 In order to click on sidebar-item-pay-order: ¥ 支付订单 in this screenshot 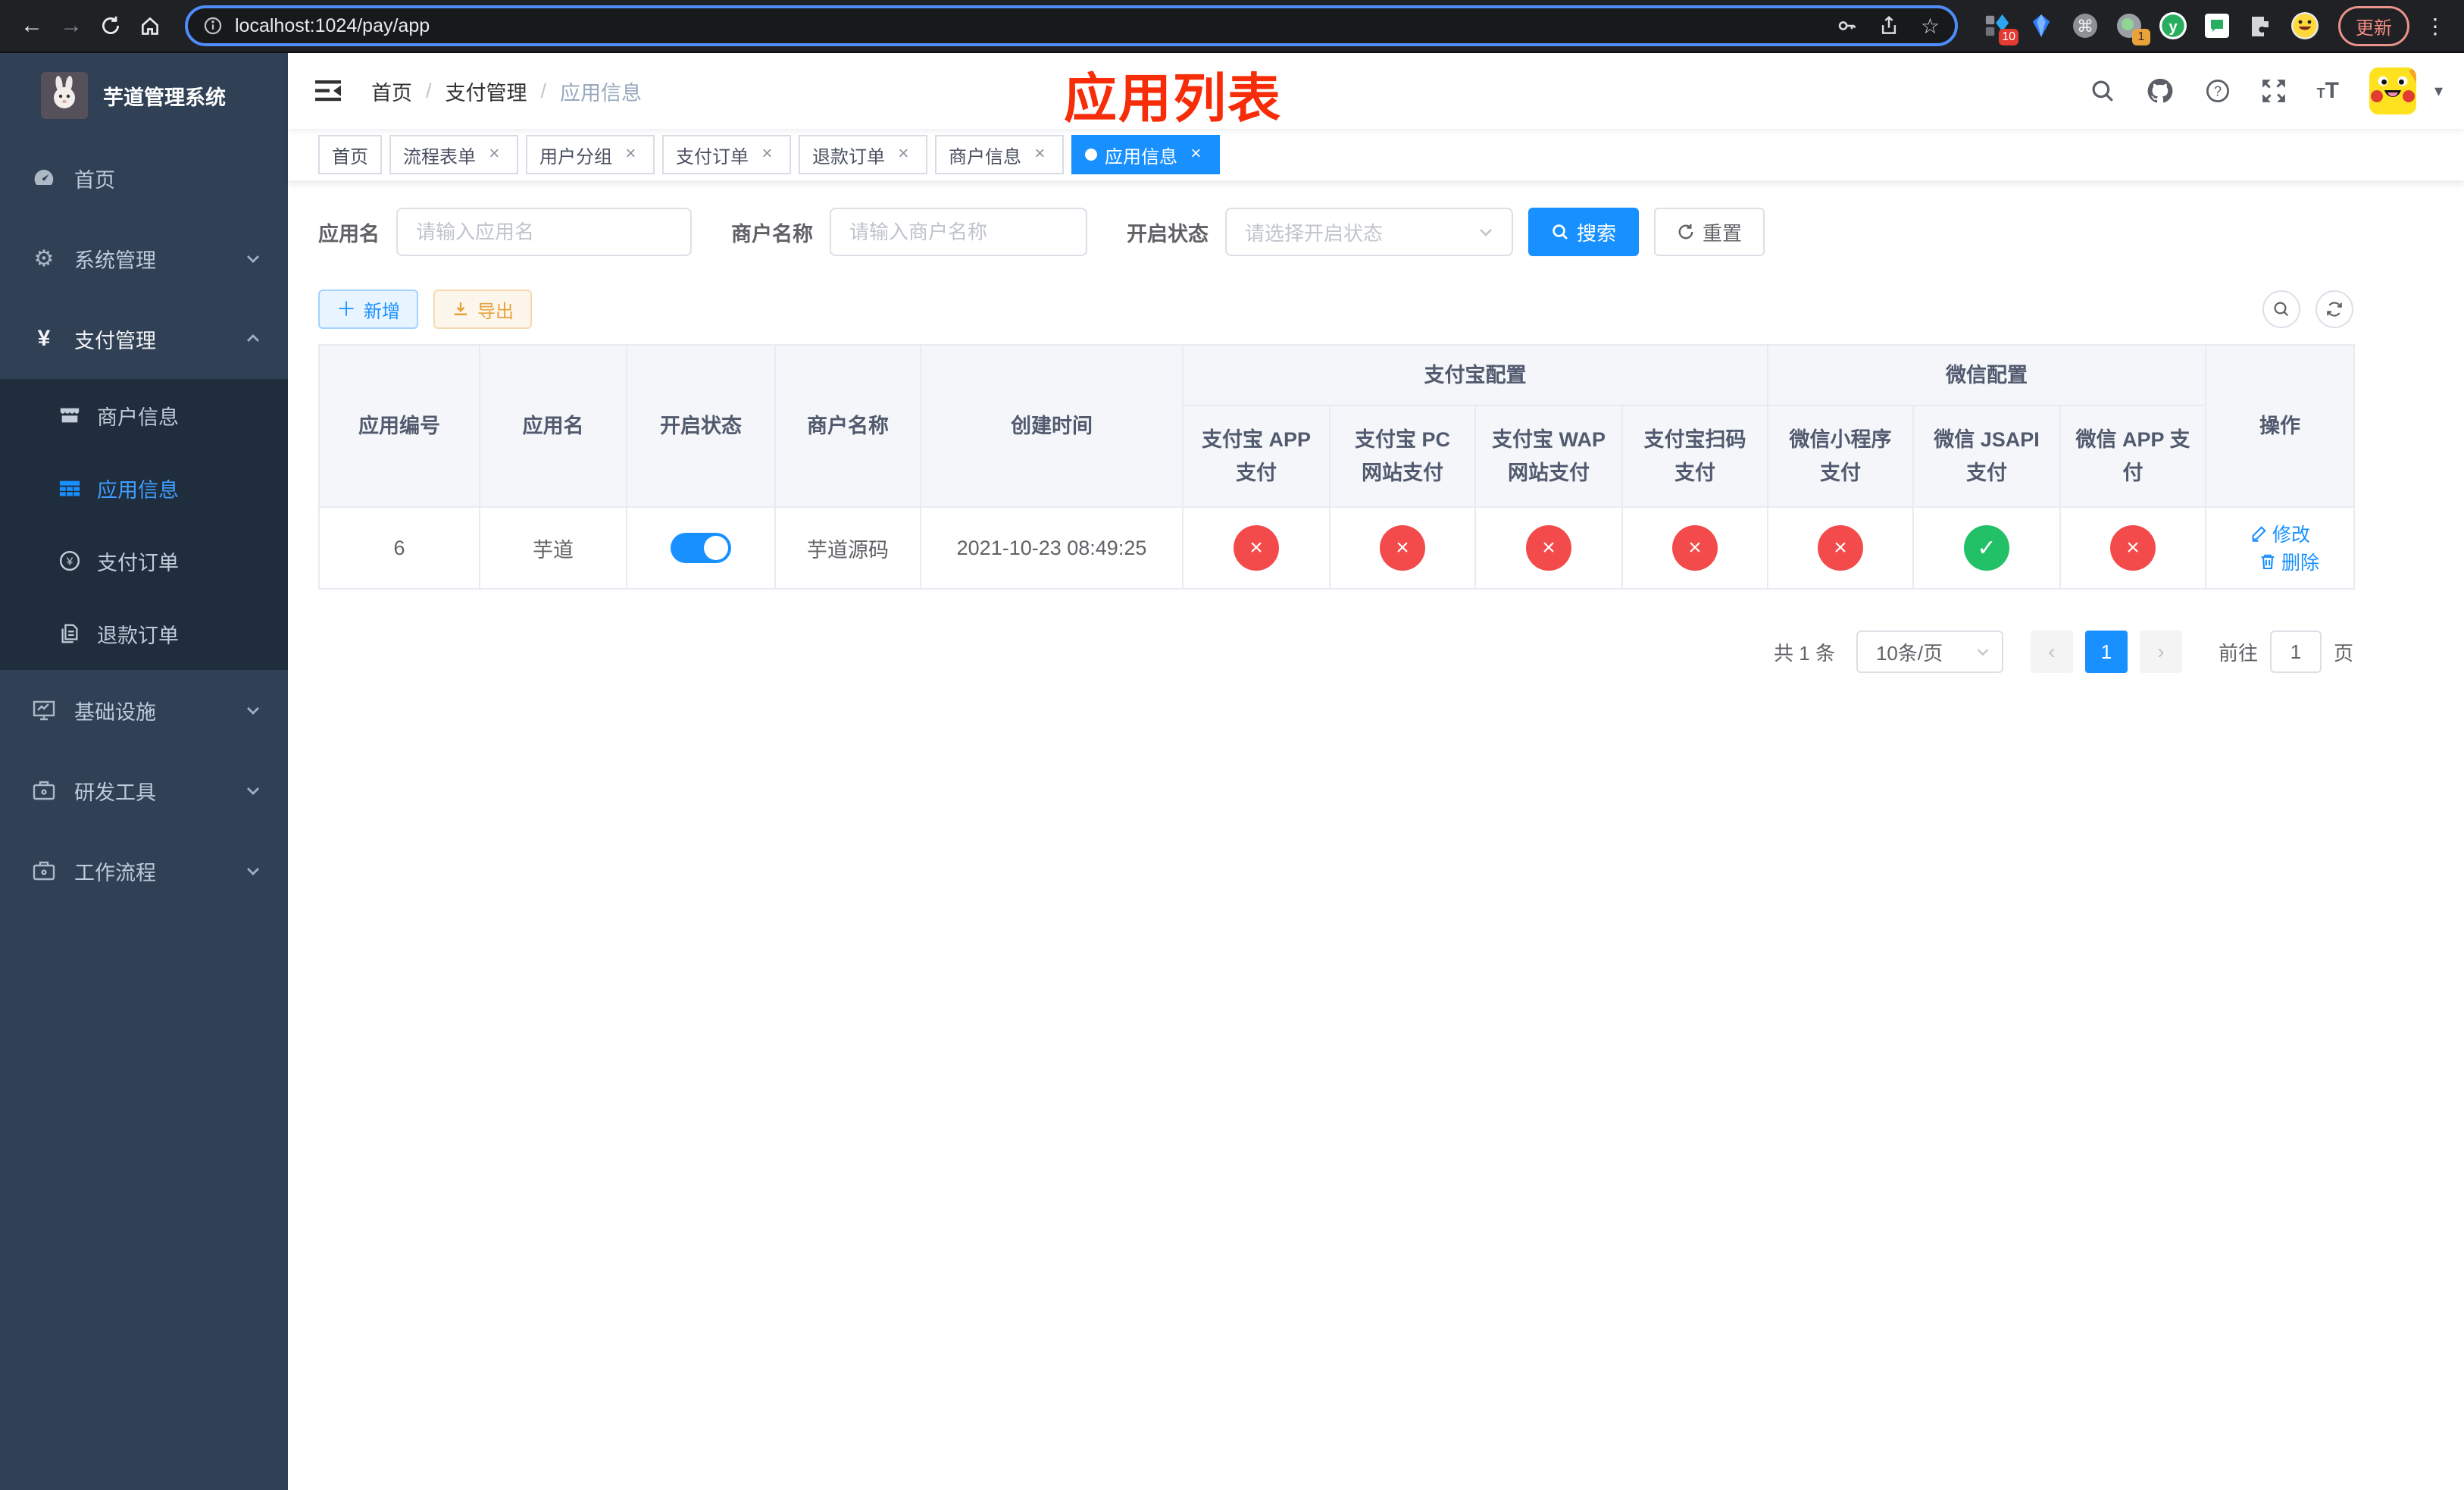, I will do `click(144, 561)`.